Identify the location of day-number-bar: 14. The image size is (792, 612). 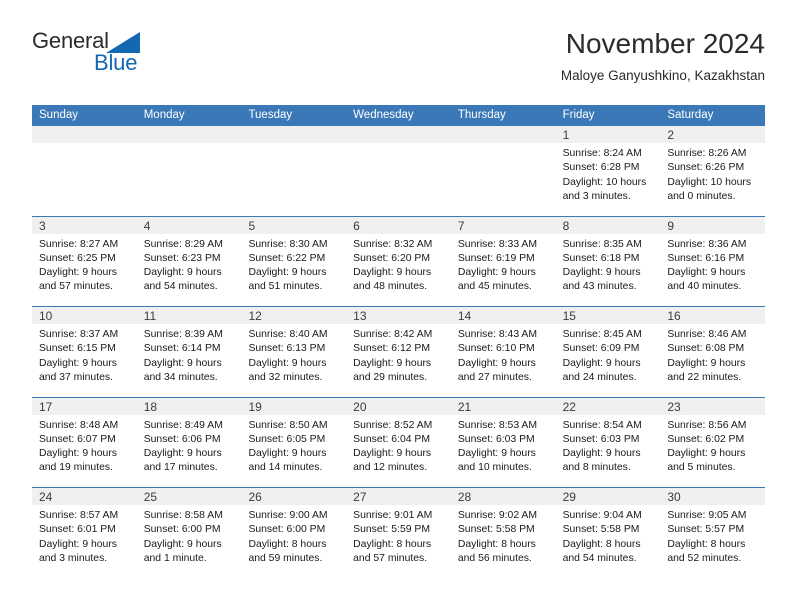
(503, 315).